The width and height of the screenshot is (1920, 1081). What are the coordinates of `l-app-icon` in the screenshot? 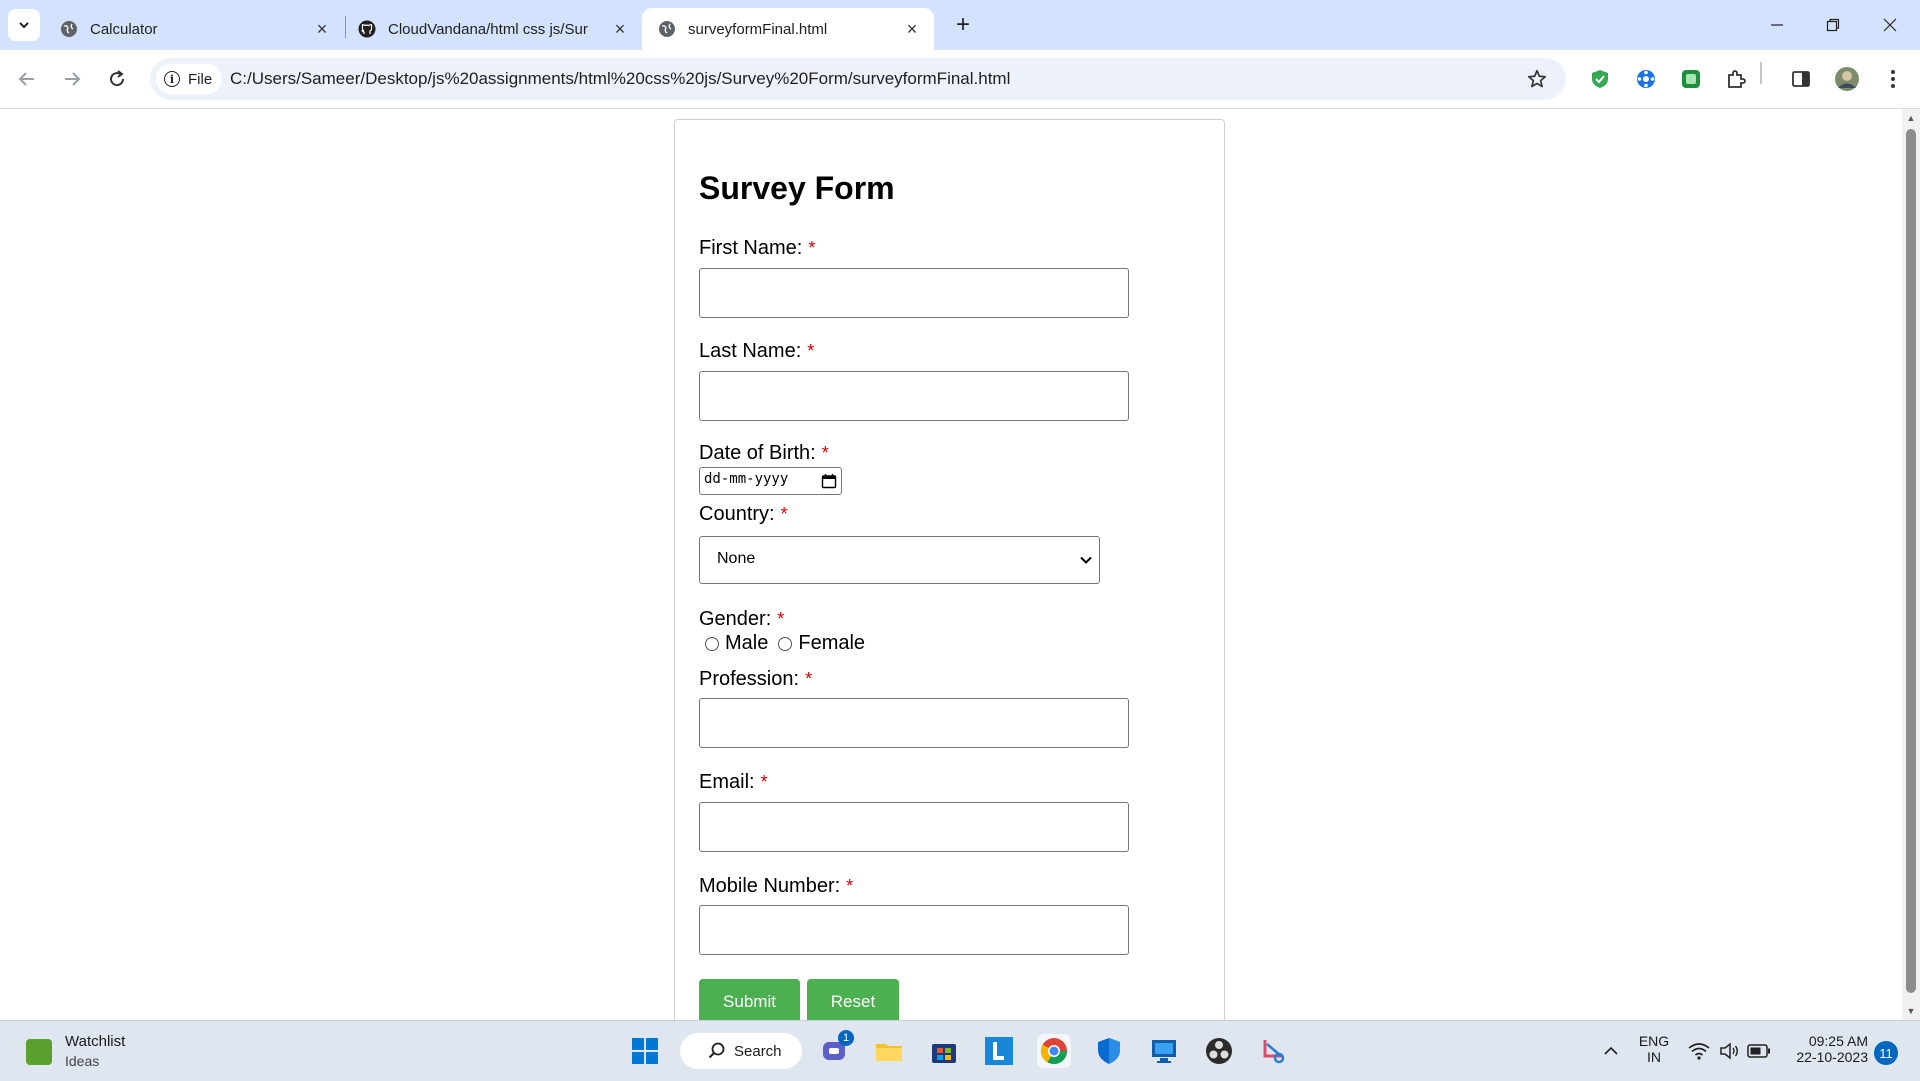 It's located at (999, 1051).